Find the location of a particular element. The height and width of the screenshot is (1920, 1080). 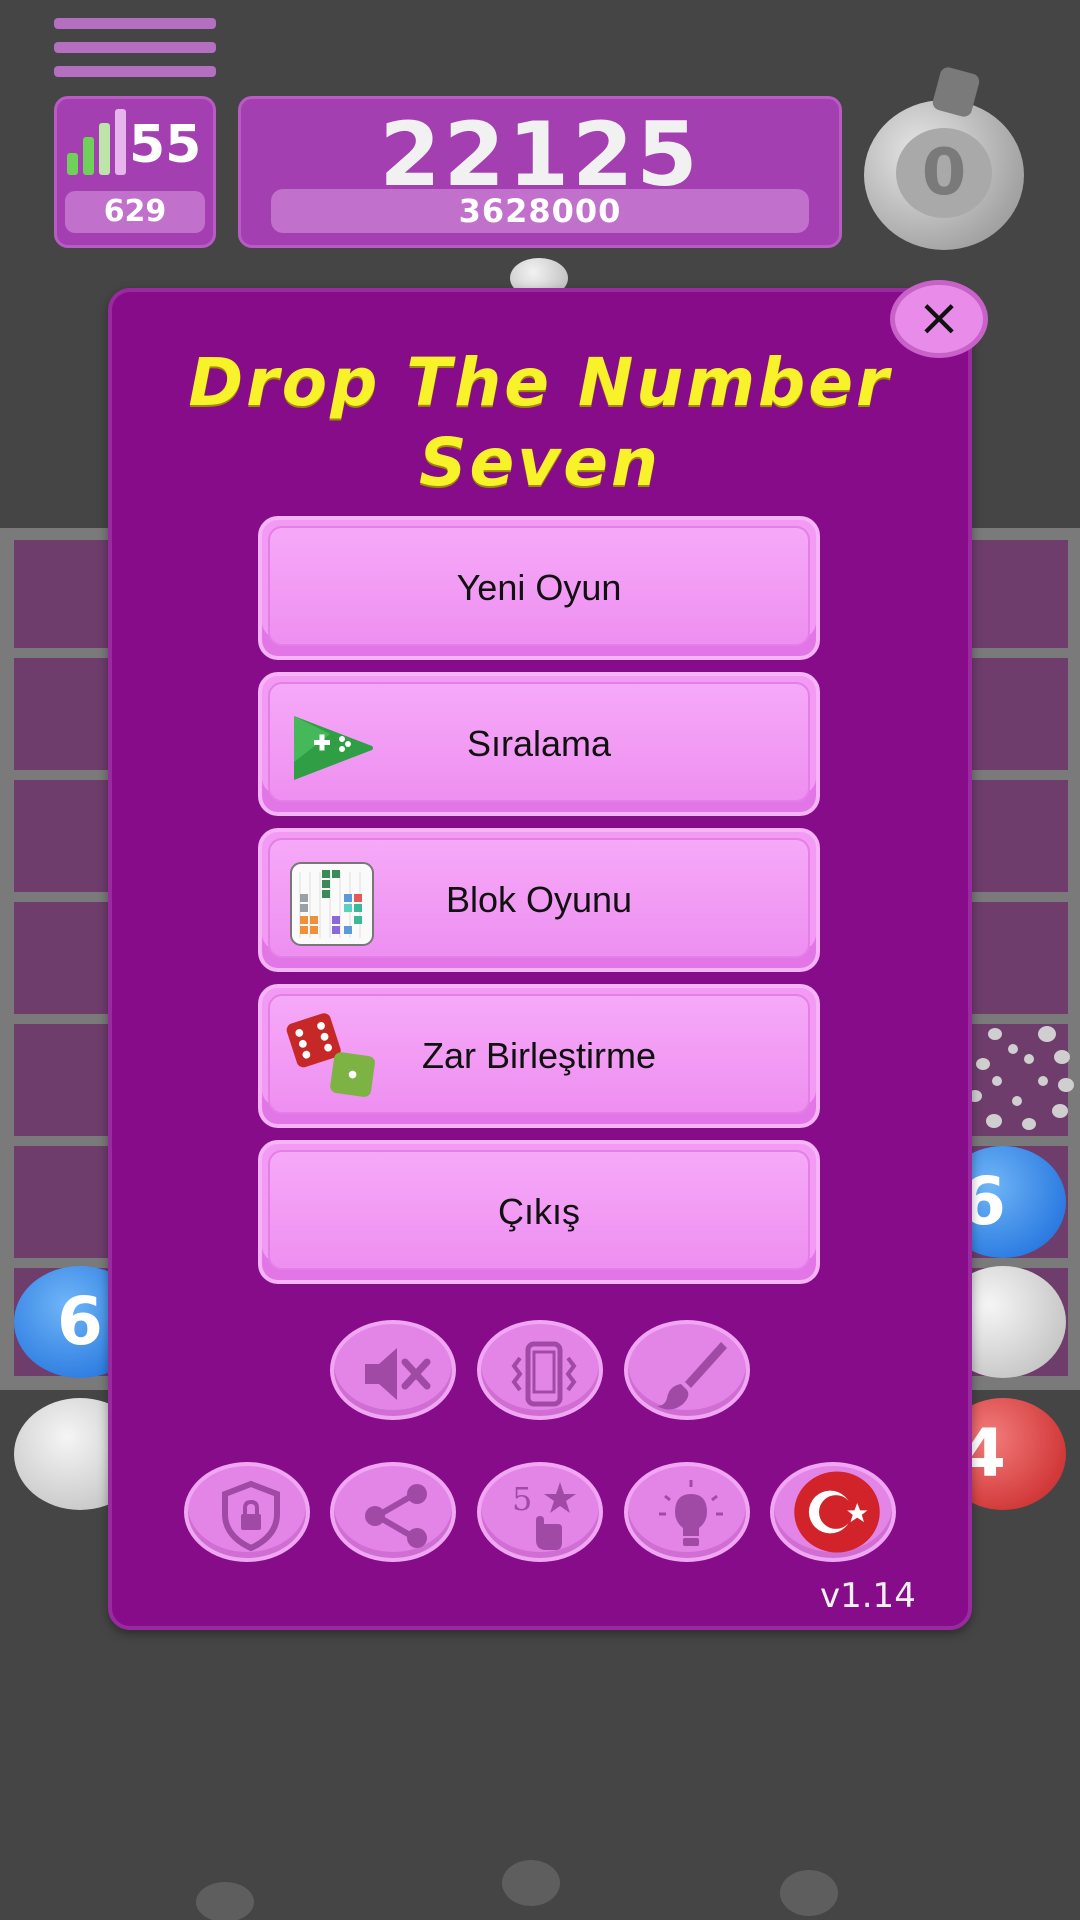

level-panel: 55 629 is located at coordinates (135, 172).